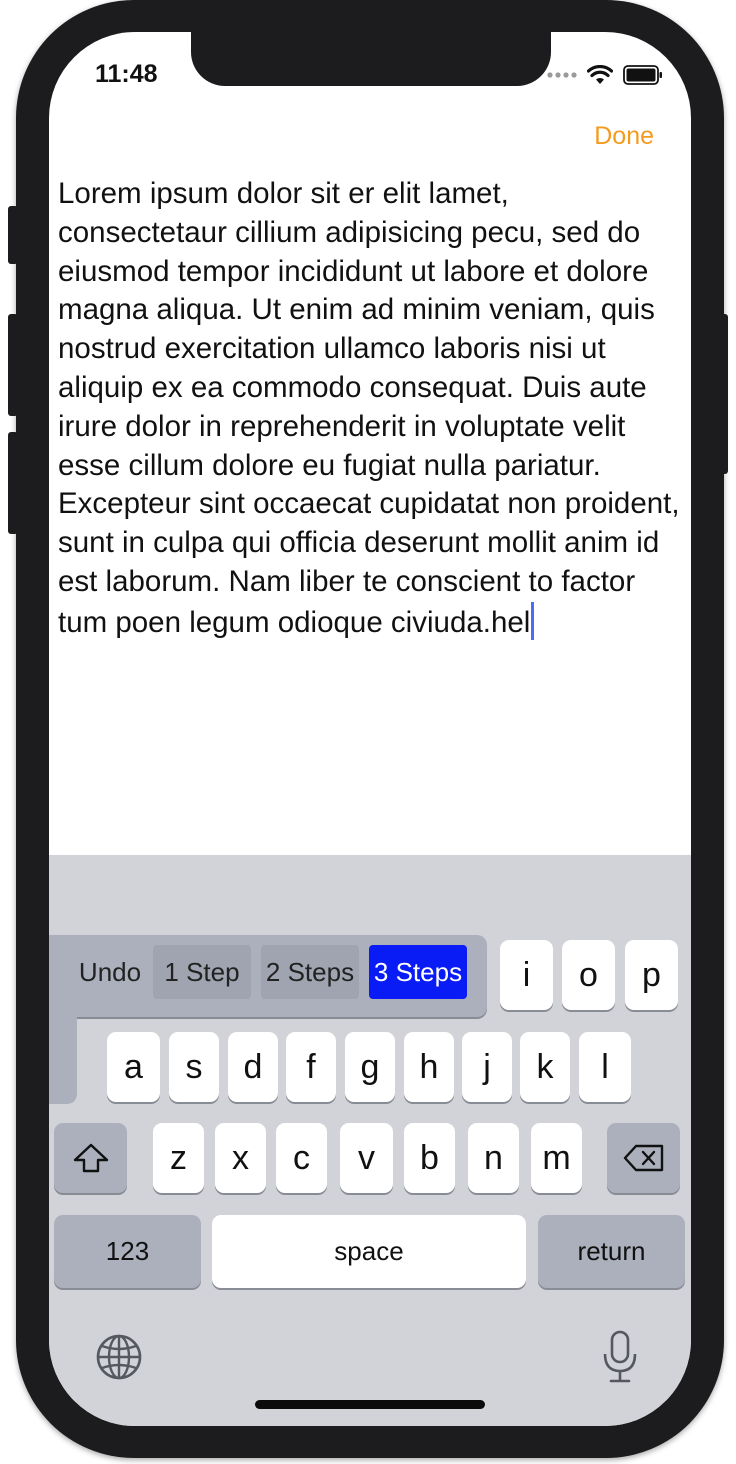  Describe the element at coordinates (13, 235) in the screenshot. I see `silent-switch` at that location.